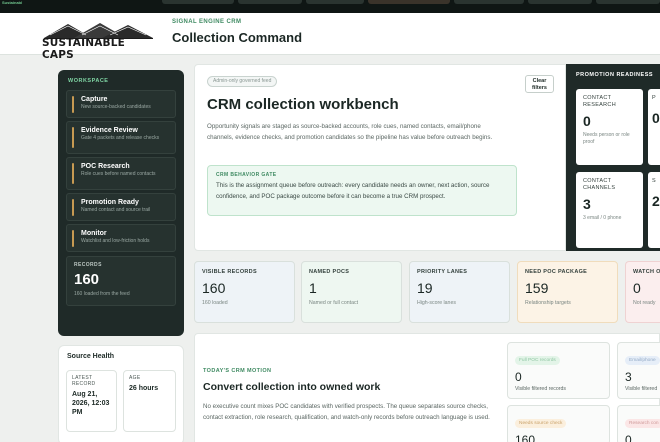 This screenshot has height=442, width=660. What do you see at coordinates (84, 49) in the screenshot?
I see `logo-text: SUSTAINABLE CAPS` at bounding box center [84, 49].